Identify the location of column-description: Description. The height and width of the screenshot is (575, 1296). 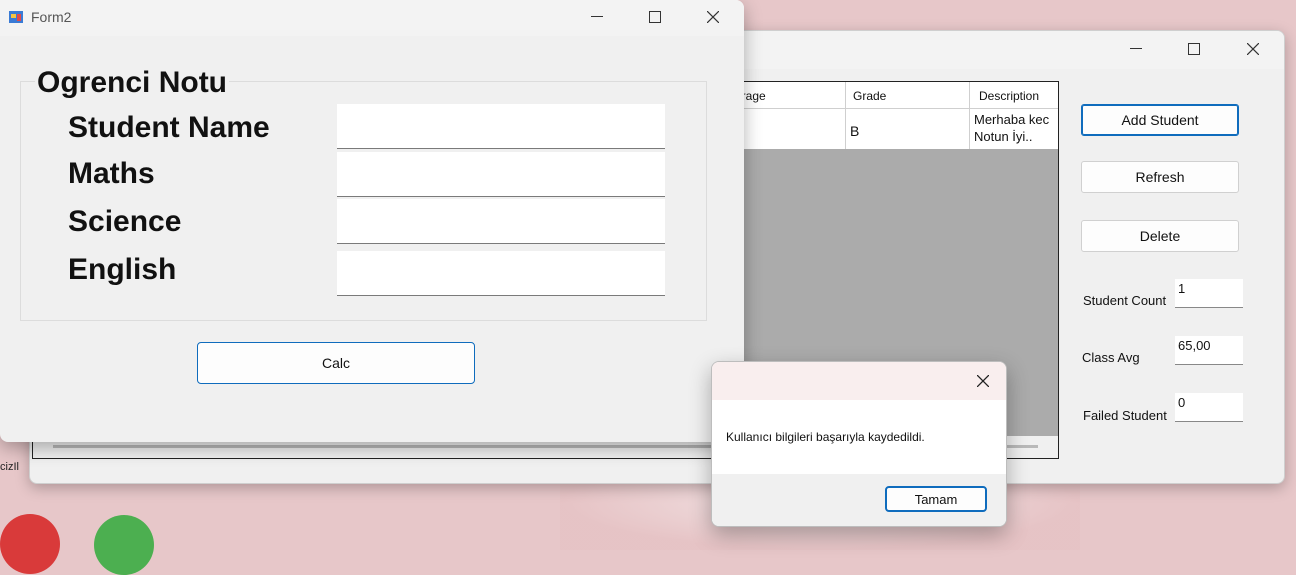
(1009, 96).